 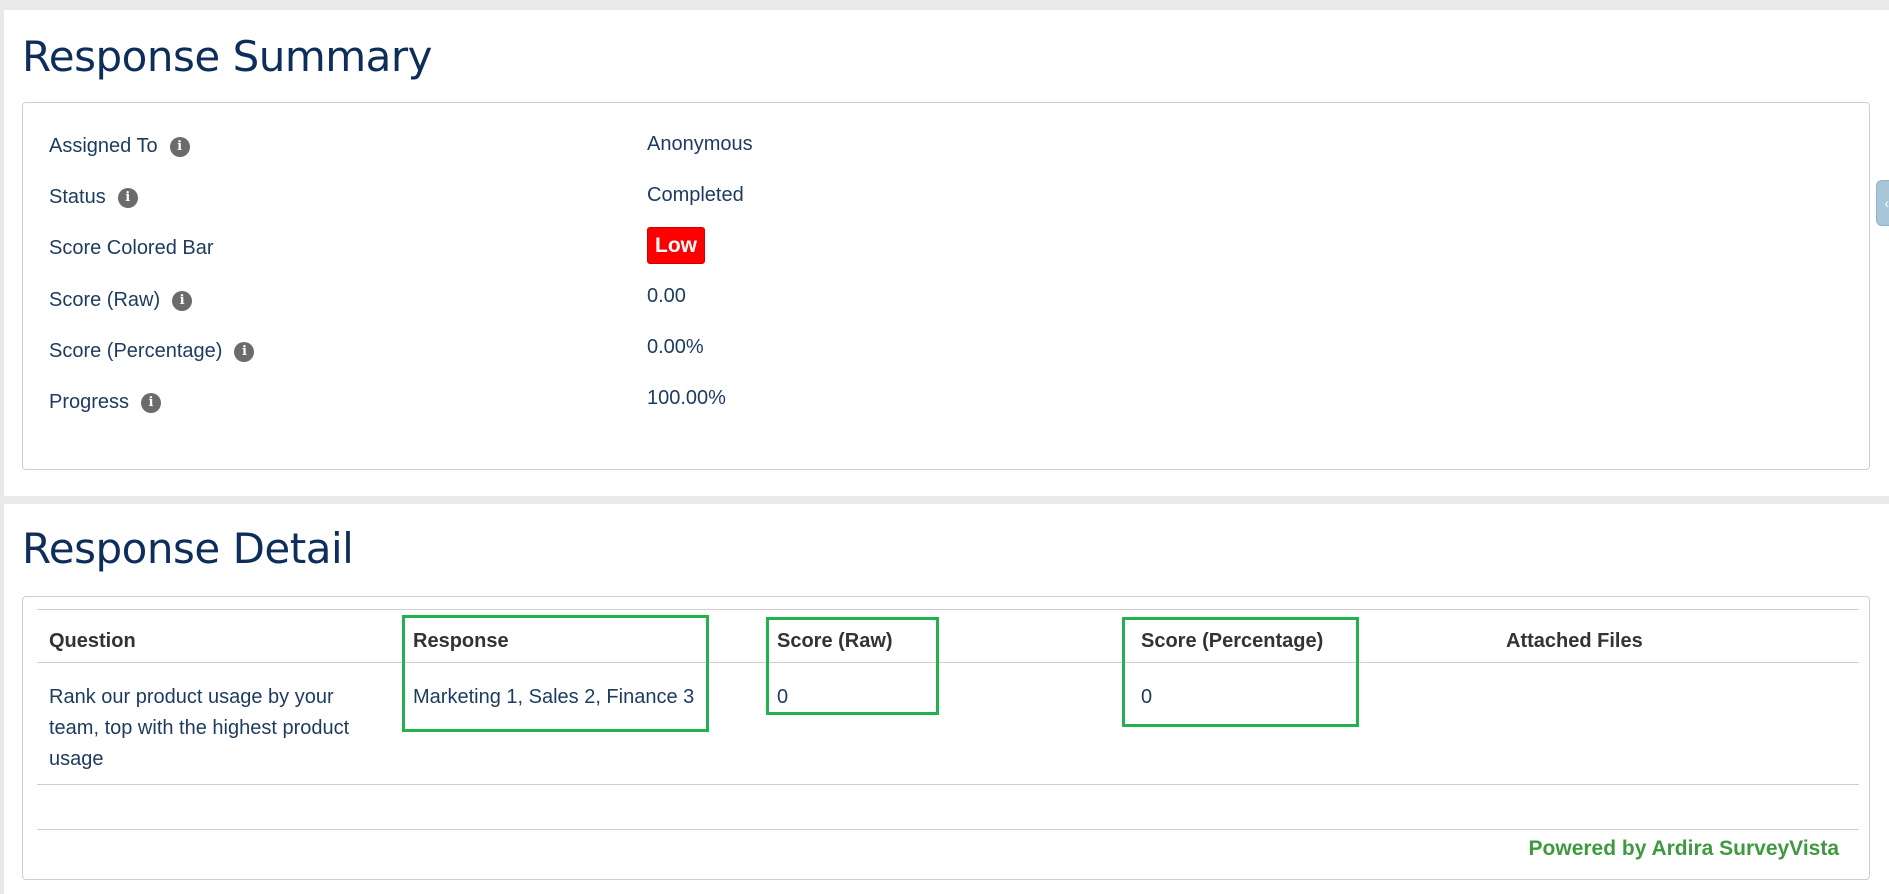 I want to click on field-label-text: Score Colored Bar, so click(x=131, y=248).